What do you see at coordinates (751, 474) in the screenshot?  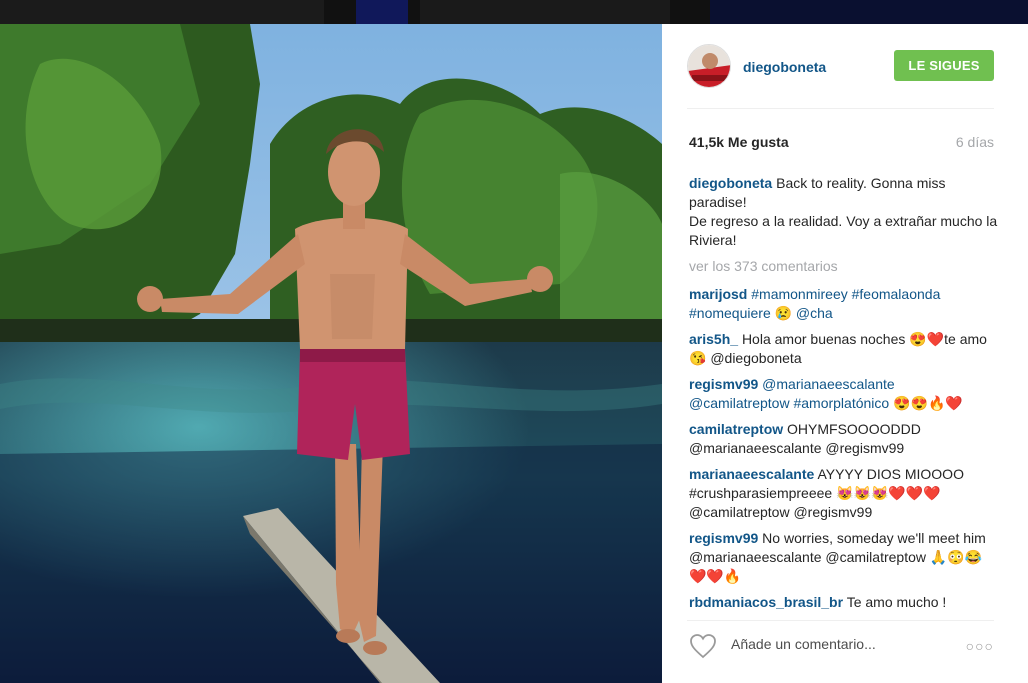 I see `comment-username: marianaeescalante` at bounding box center [751, 474].